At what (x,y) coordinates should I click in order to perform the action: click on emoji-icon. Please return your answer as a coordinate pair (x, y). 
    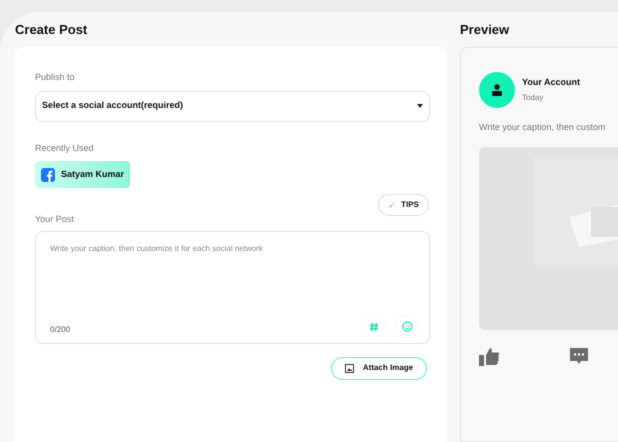
    Looking at the image, I should click on (407, 327).